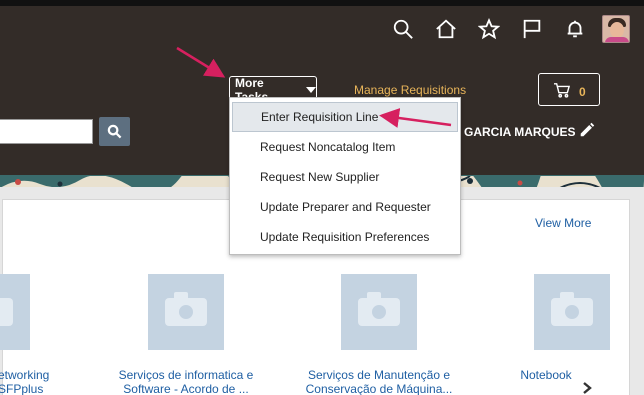  What do you see at coordinates (345, 117) in the screenshot?
I see `menu-item-enter-requisition-line: Enter Requisition Line` at bounding box center [345, 117].